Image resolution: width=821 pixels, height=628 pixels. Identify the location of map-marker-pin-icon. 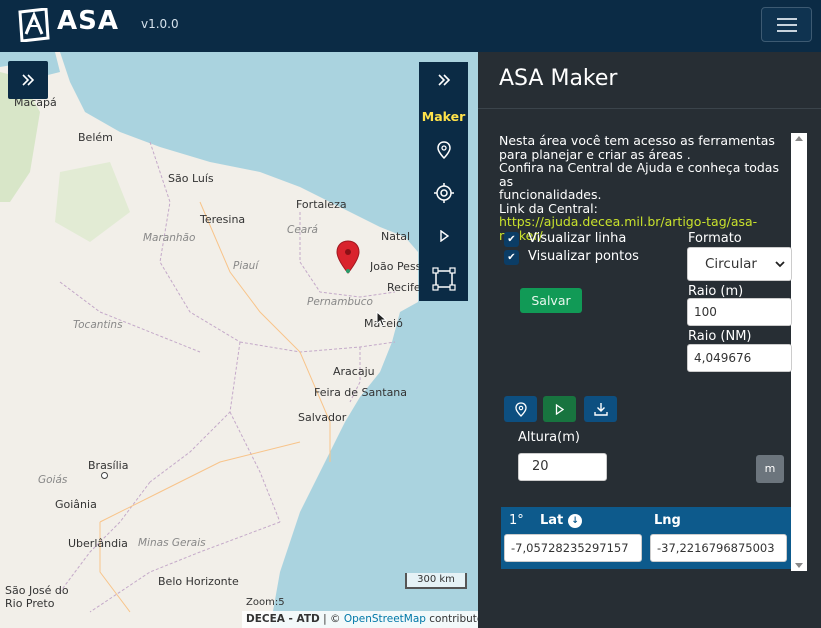
(348, 257).